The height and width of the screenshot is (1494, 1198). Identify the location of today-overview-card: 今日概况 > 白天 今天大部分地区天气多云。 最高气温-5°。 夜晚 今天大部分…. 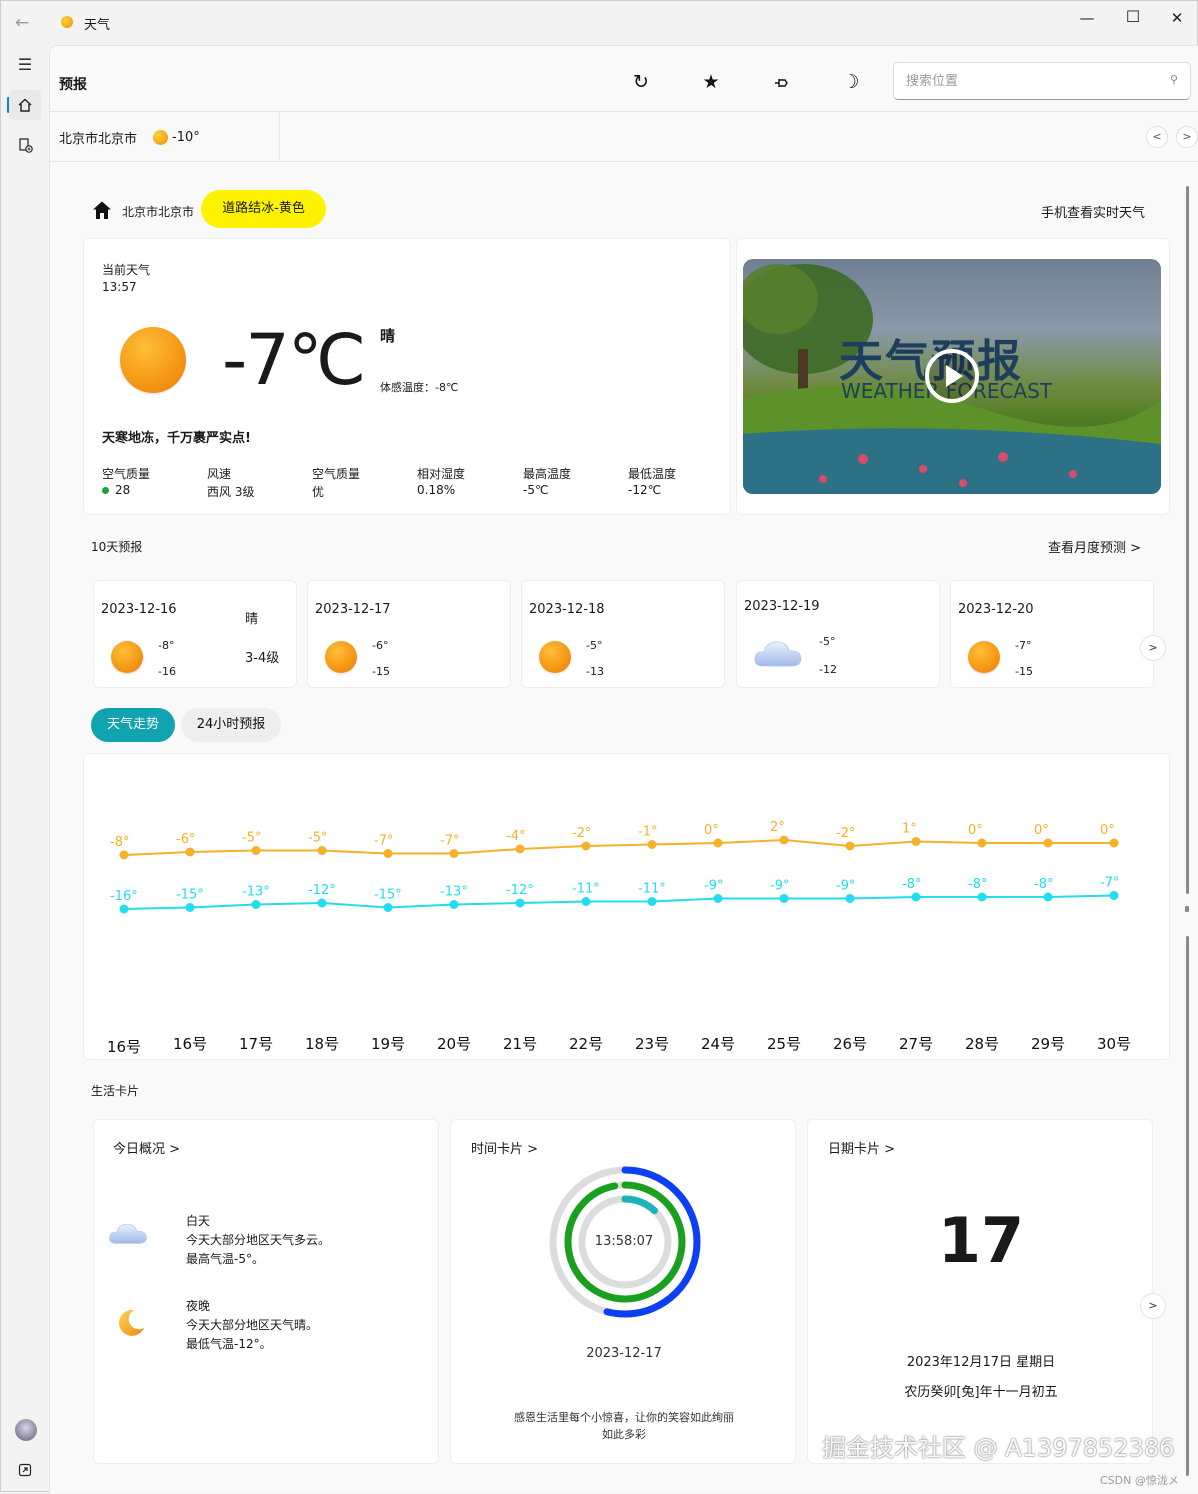
(266, 1291).